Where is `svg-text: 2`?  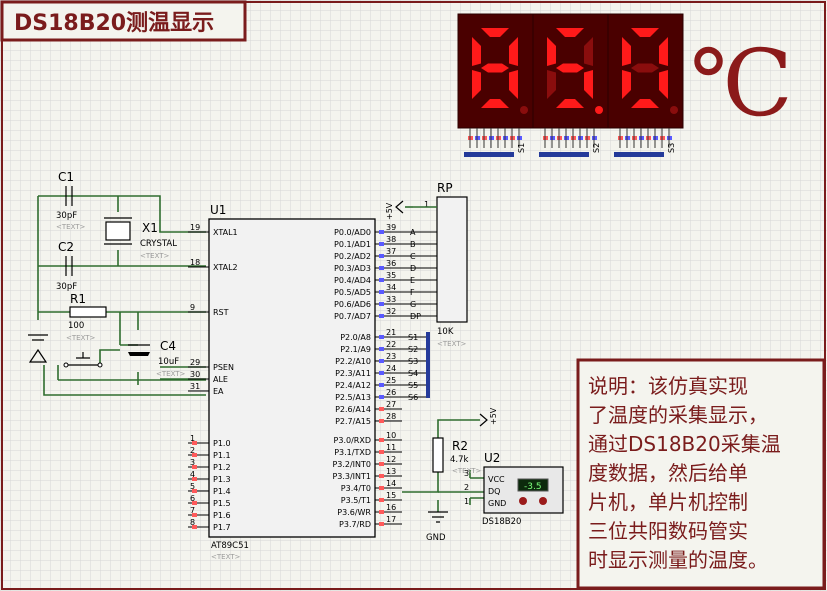
svg-text: 2 is located at coordinates (466, 487).